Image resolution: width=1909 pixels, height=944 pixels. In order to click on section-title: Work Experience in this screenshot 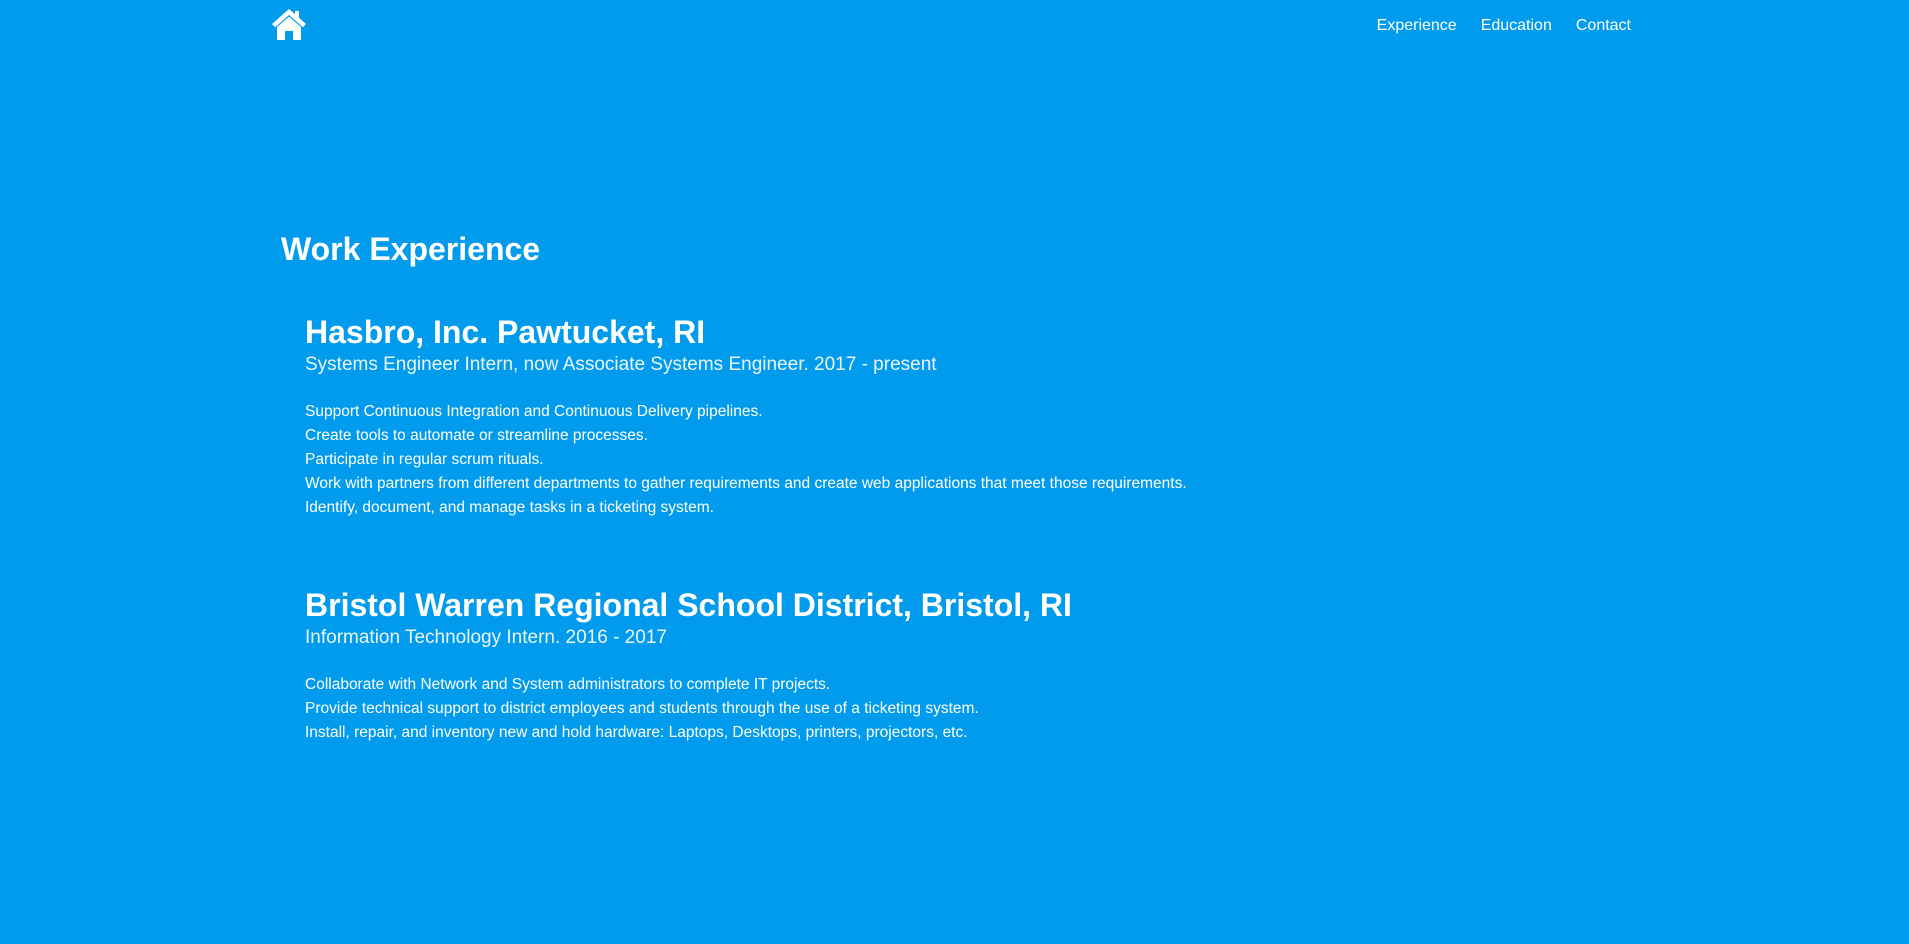, I will do `click(411, 249)`.